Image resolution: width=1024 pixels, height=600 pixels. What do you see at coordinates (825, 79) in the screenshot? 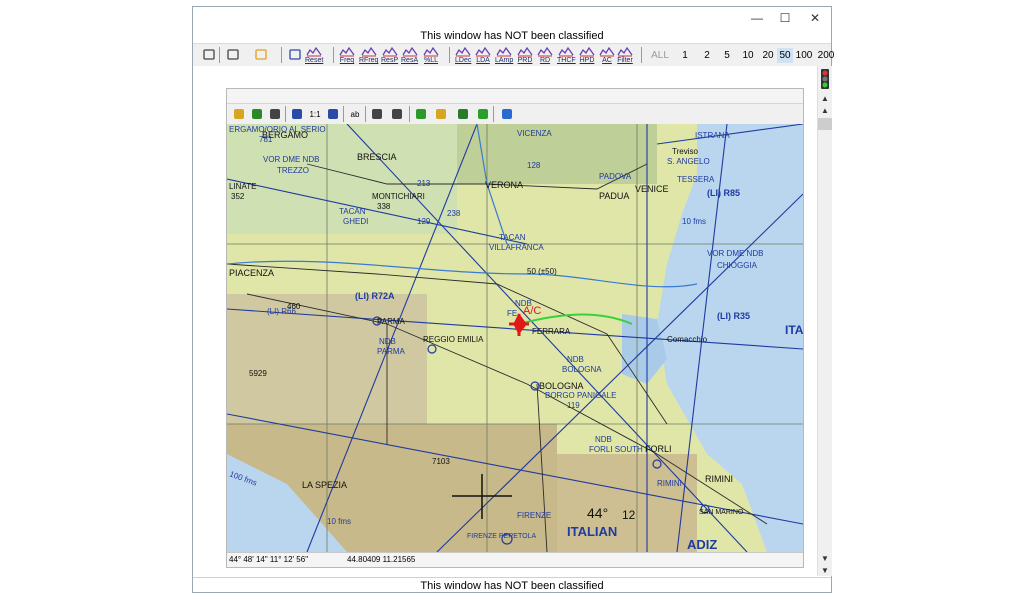
I see `traffic-light-icon` at bounding box center [825, 79].